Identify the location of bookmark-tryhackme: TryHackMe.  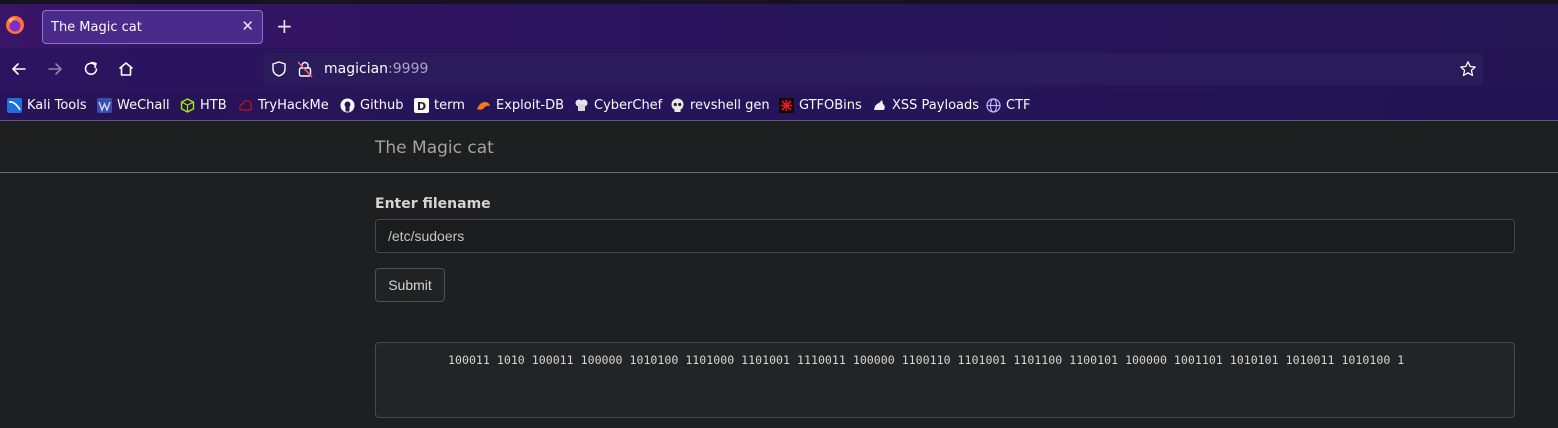
(283, 105).